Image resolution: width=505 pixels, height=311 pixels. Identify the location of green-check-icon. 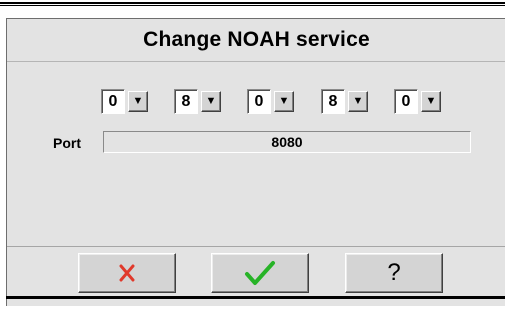
(260, 273).